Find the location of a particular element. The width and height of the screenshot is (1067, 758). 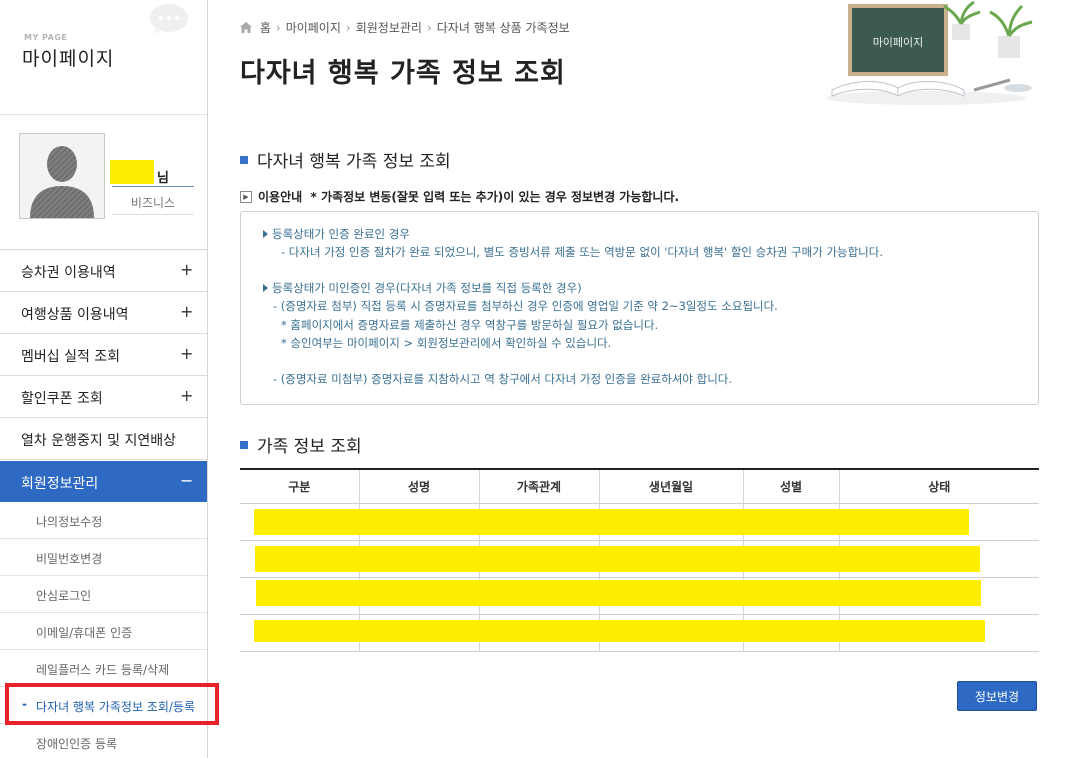

menu-ticket-history: 승차권 이용내역 + is located at coordinates (103, 271).